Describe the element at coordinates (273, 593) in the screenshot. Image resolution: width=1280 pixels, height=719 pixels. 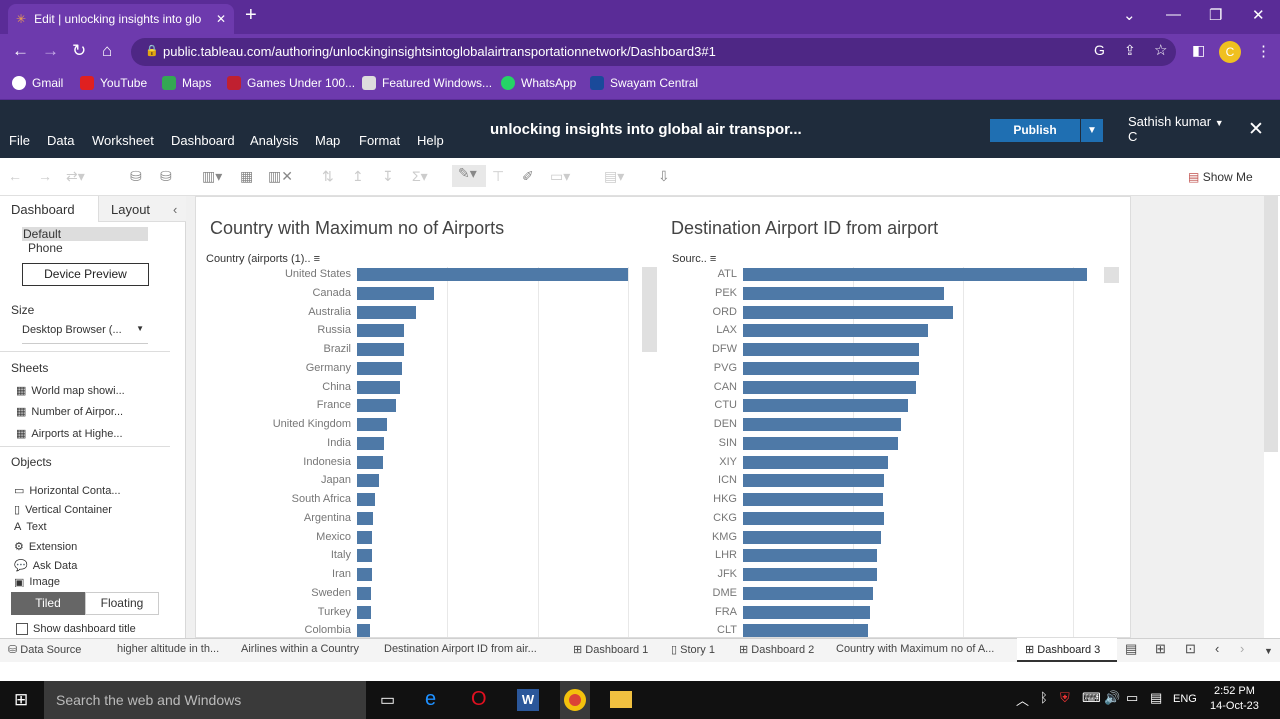
I see `bar-label: Sweden` at that location.